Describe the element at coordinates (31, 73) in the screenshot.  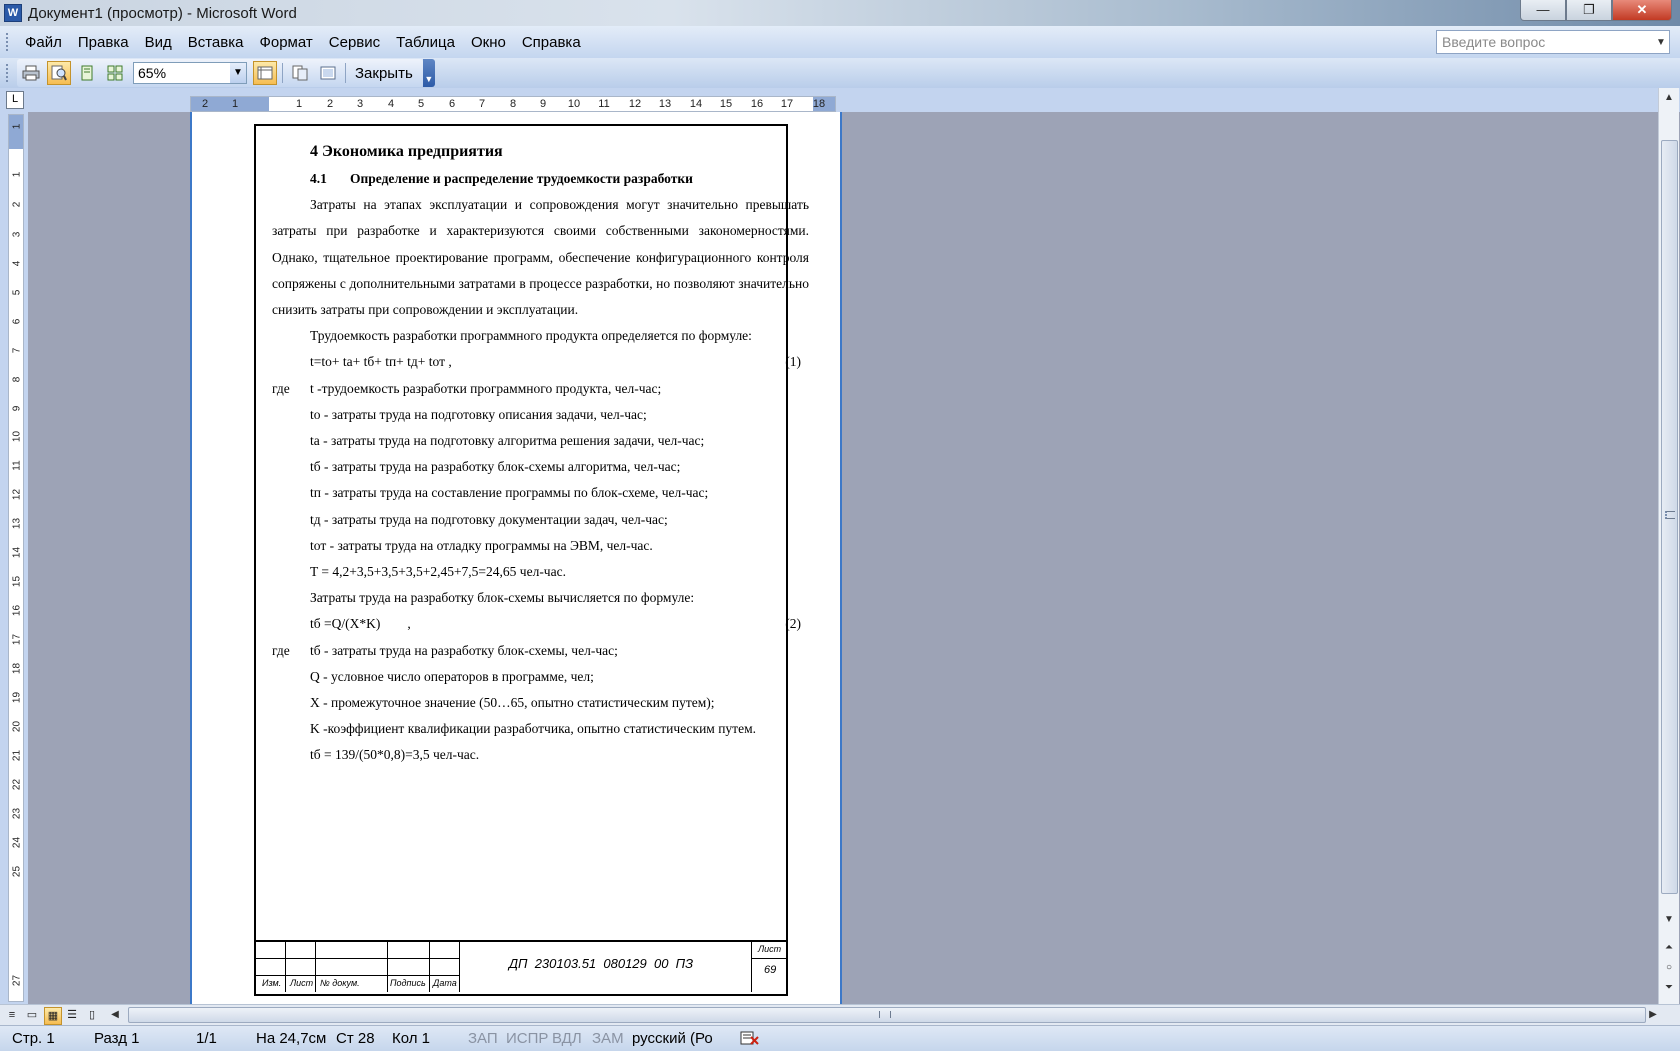
I see `print-icon` at that location.